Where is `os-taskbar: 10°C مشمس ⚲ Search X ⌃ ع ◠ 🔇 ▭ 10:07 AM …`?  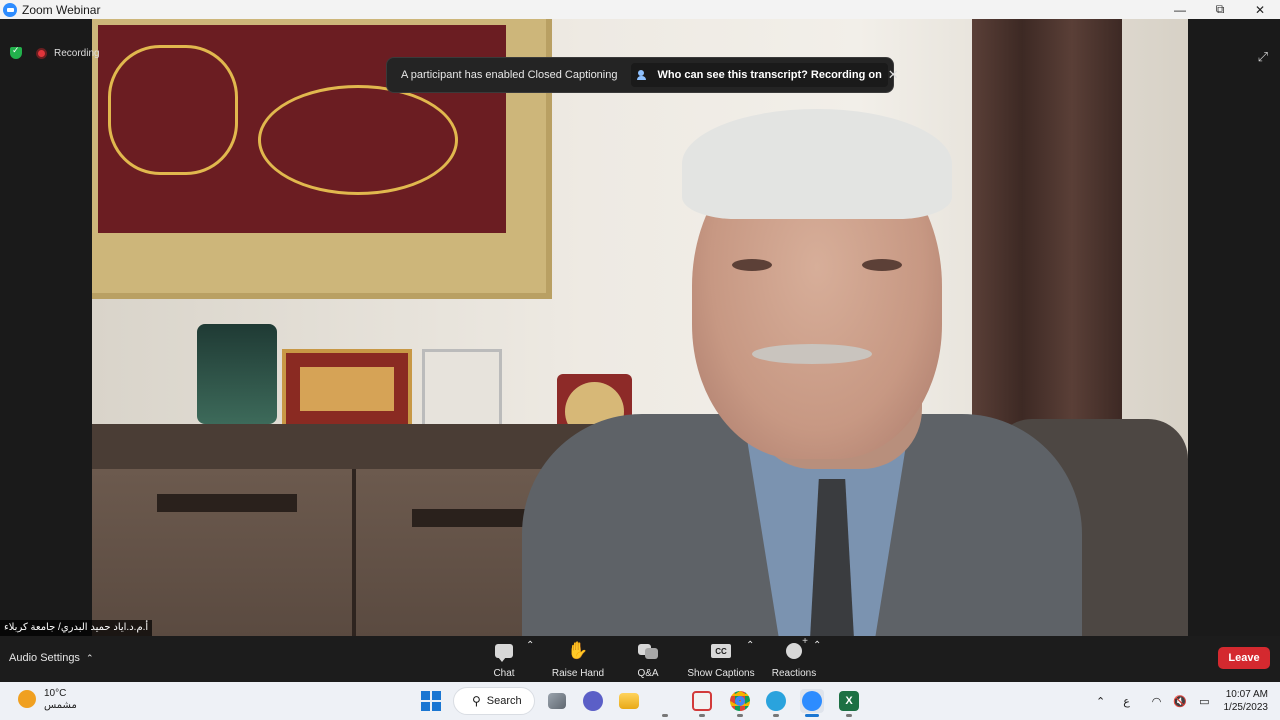 os-taskbar: 10°C مشمس ⚲ Search X ⌃ ع ◠ 🔇 ▭ 10:07 AM … is located at coordinates (640, 701).